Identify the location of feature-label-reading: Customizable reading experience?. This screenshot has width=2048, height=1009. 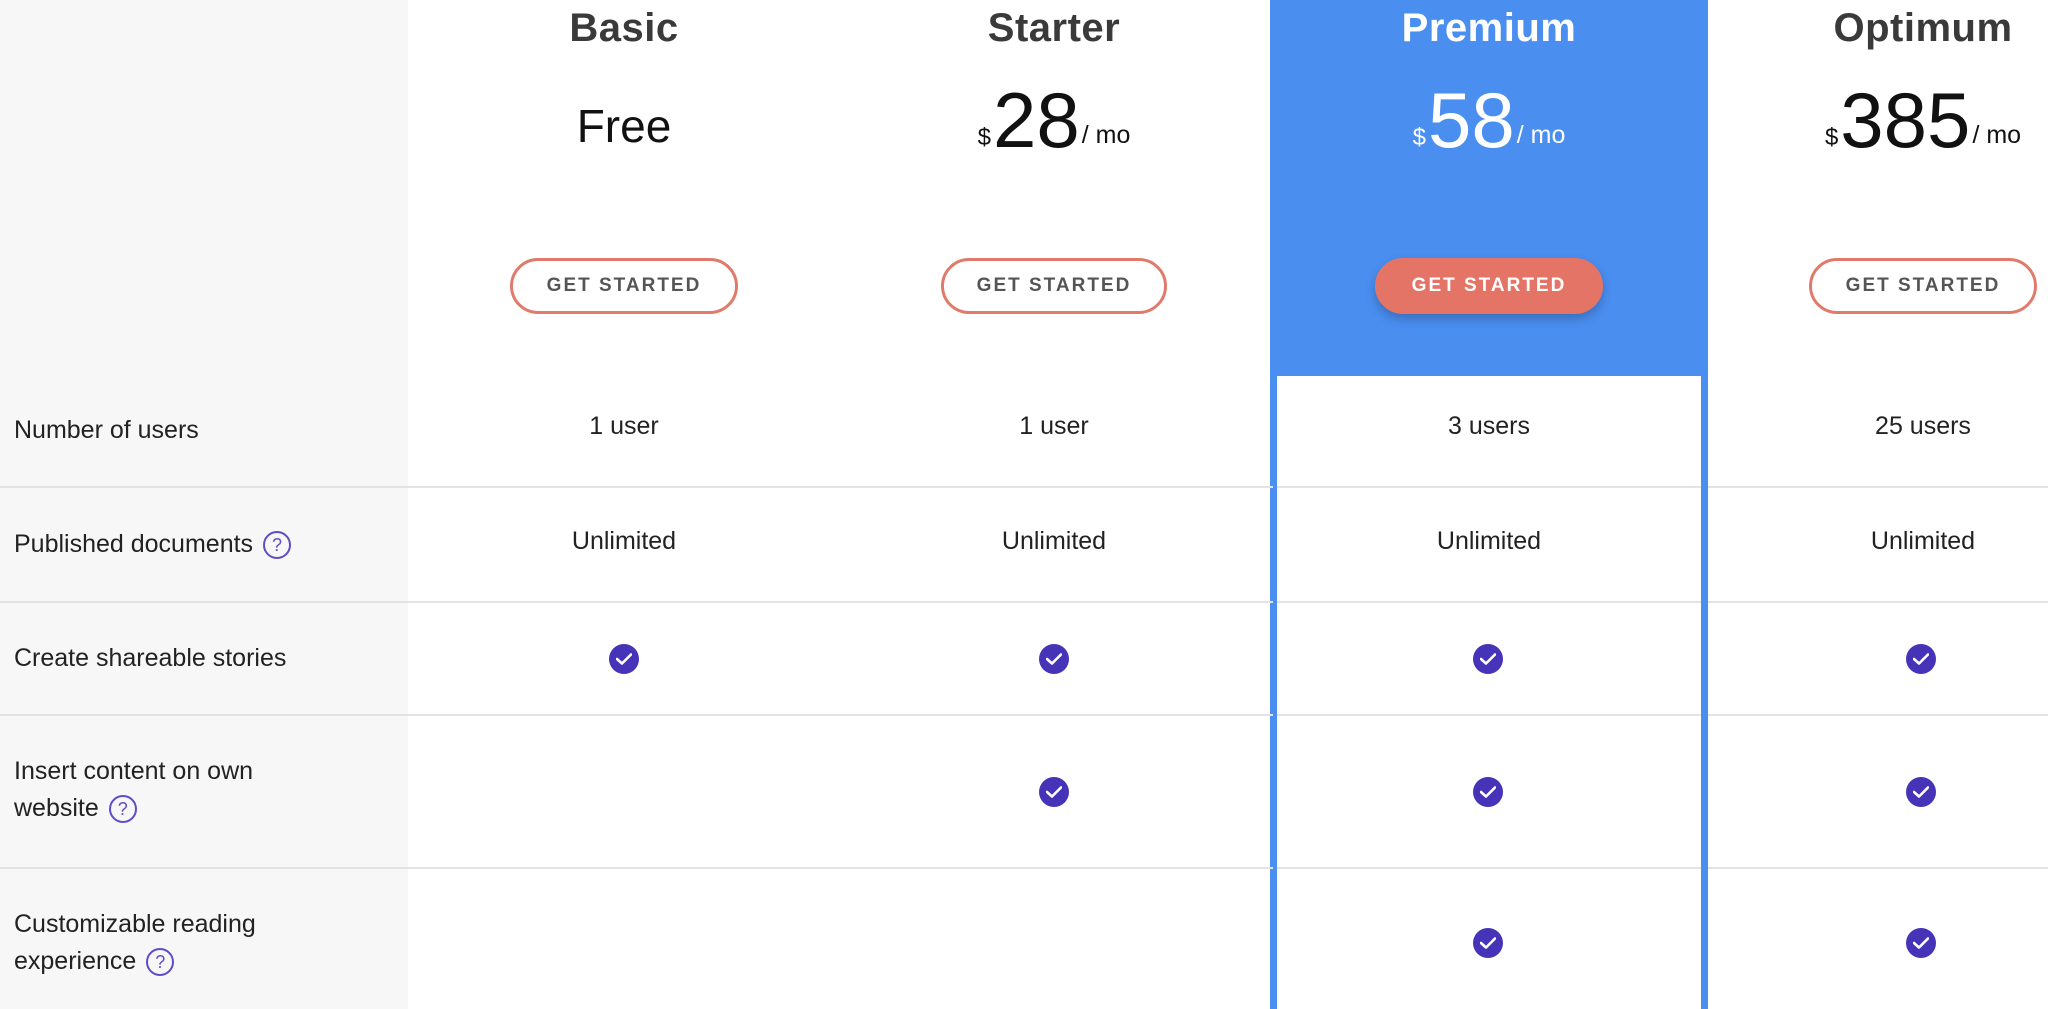
(135, 943).